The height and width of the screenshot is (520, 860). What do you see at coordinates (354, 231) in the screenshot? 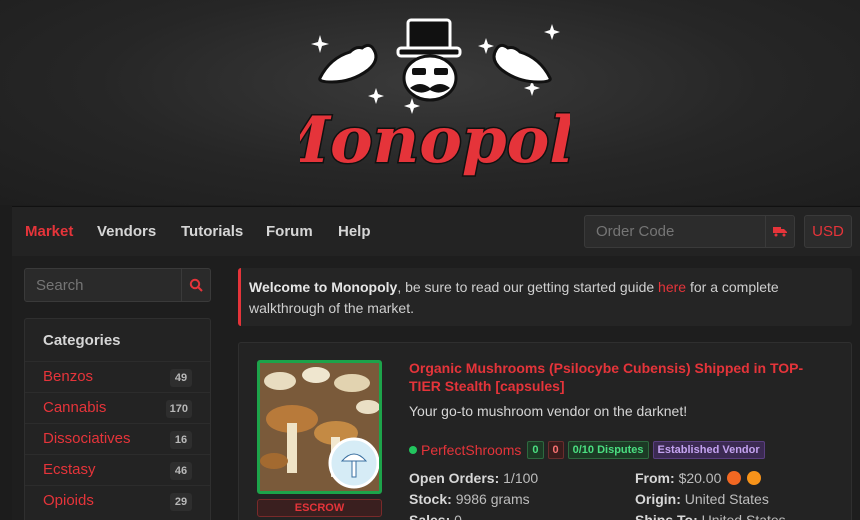
I see `nav-help: Help` at bounding box center [354, 231].